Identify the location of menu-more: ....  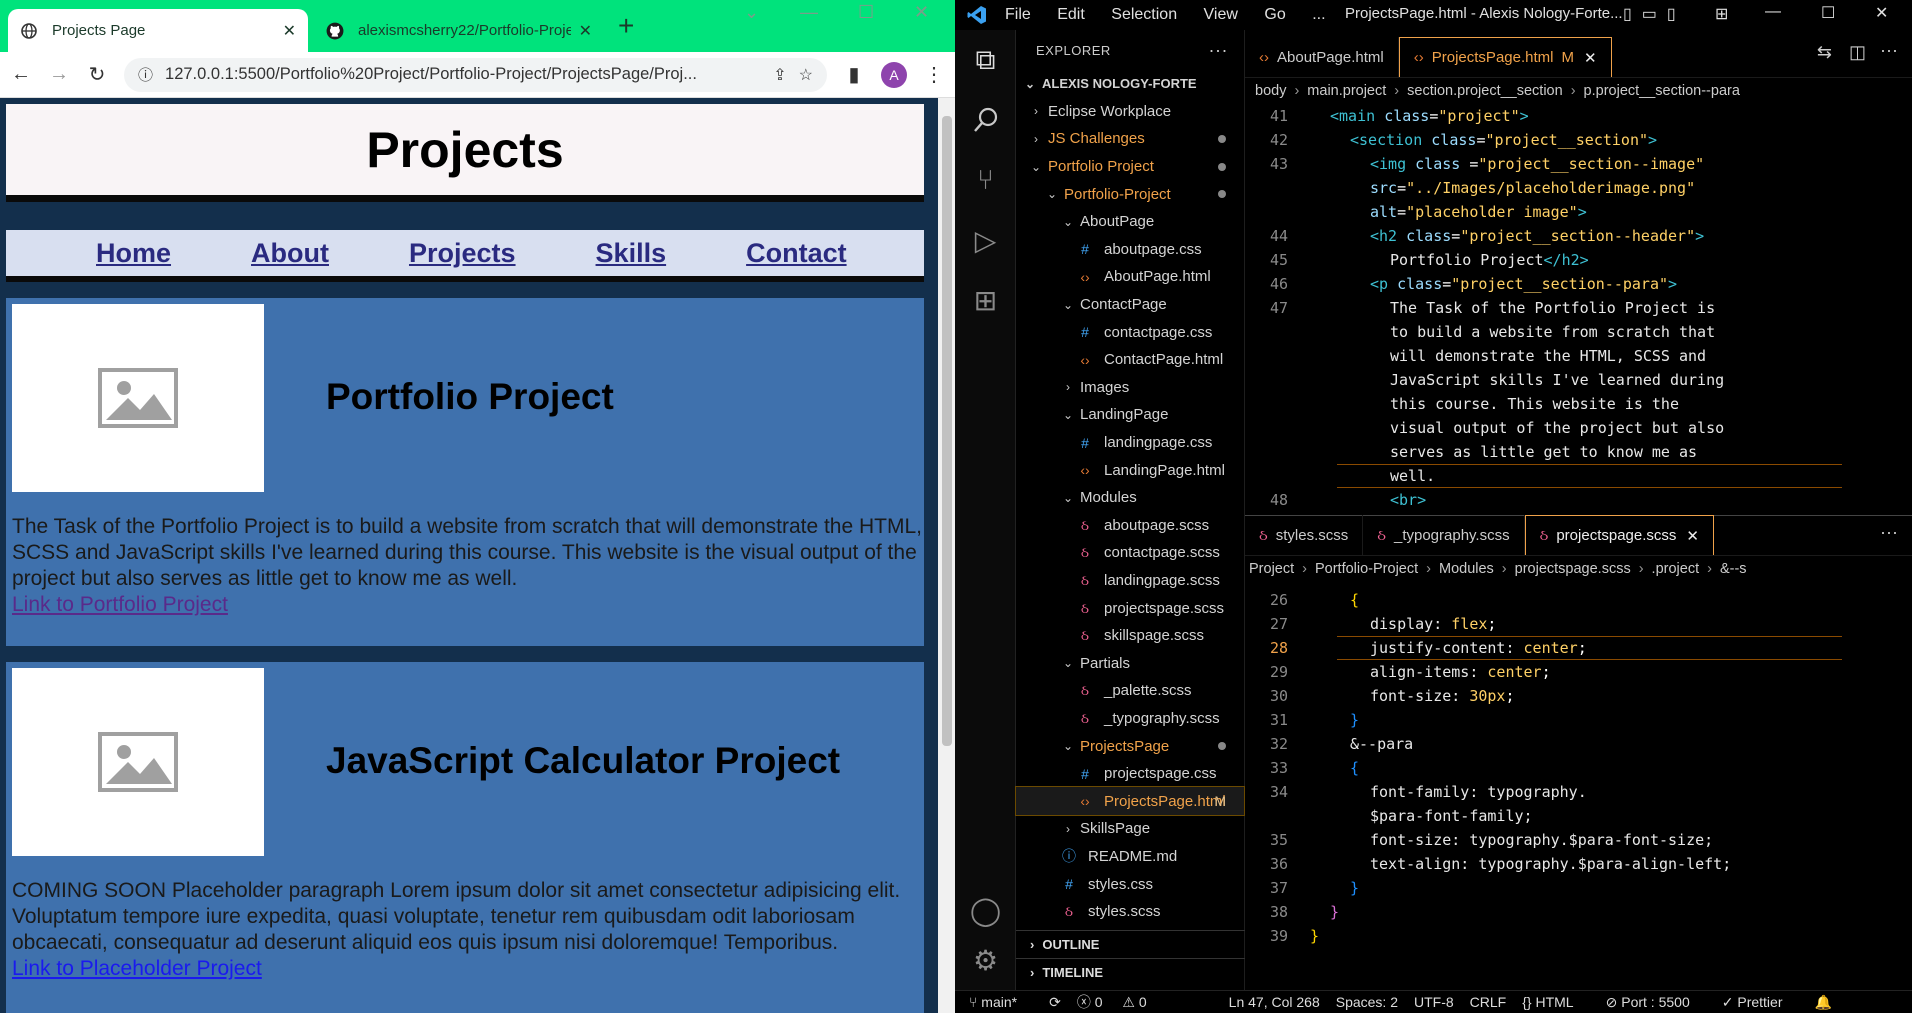
(1318, 14).